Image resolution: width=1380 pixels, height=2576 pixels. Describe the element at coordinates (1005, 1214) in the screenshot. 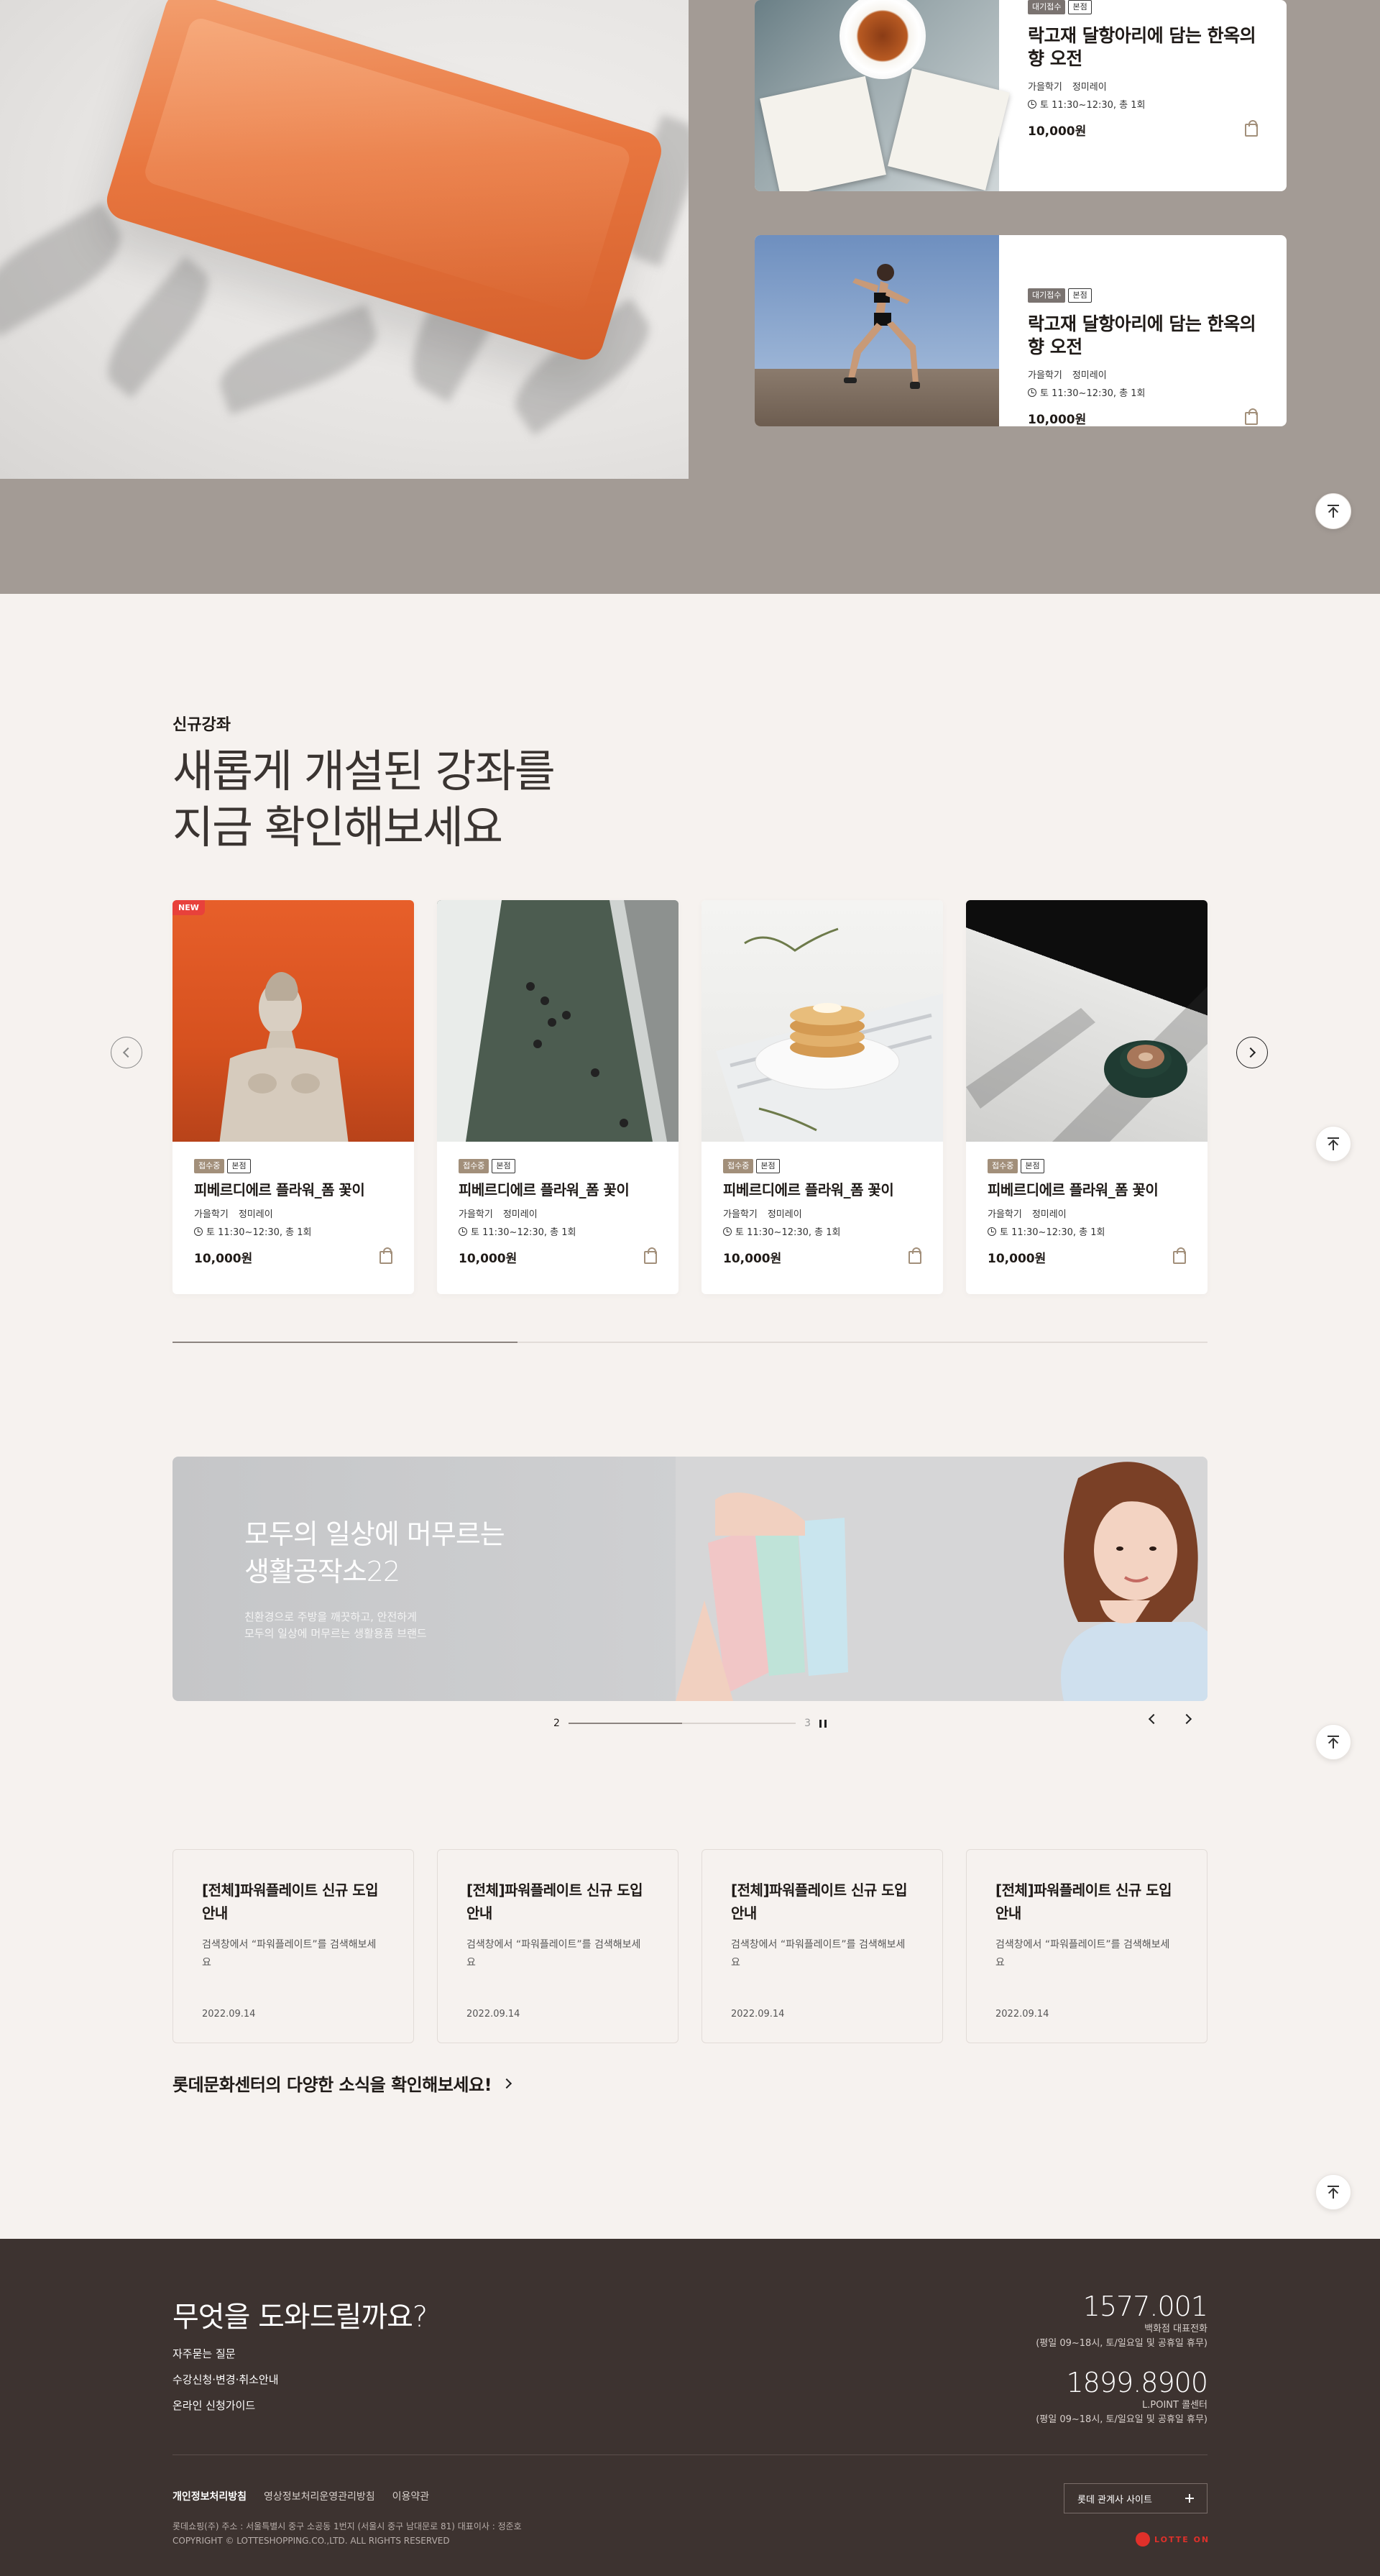

I see `course-term: 가을학기` at that location.